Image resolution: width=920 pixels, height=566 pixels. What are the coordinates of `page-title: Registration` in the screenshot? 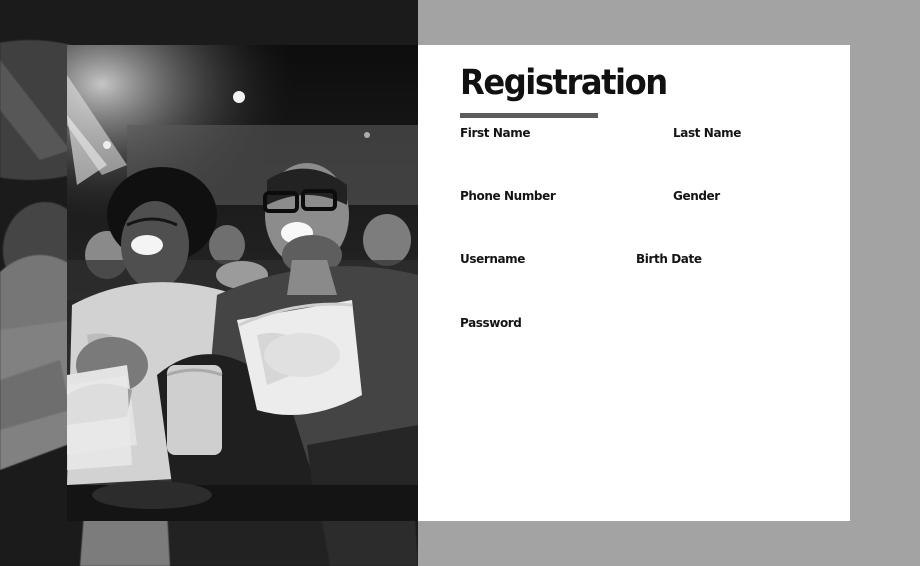 It's located at (564, 83).